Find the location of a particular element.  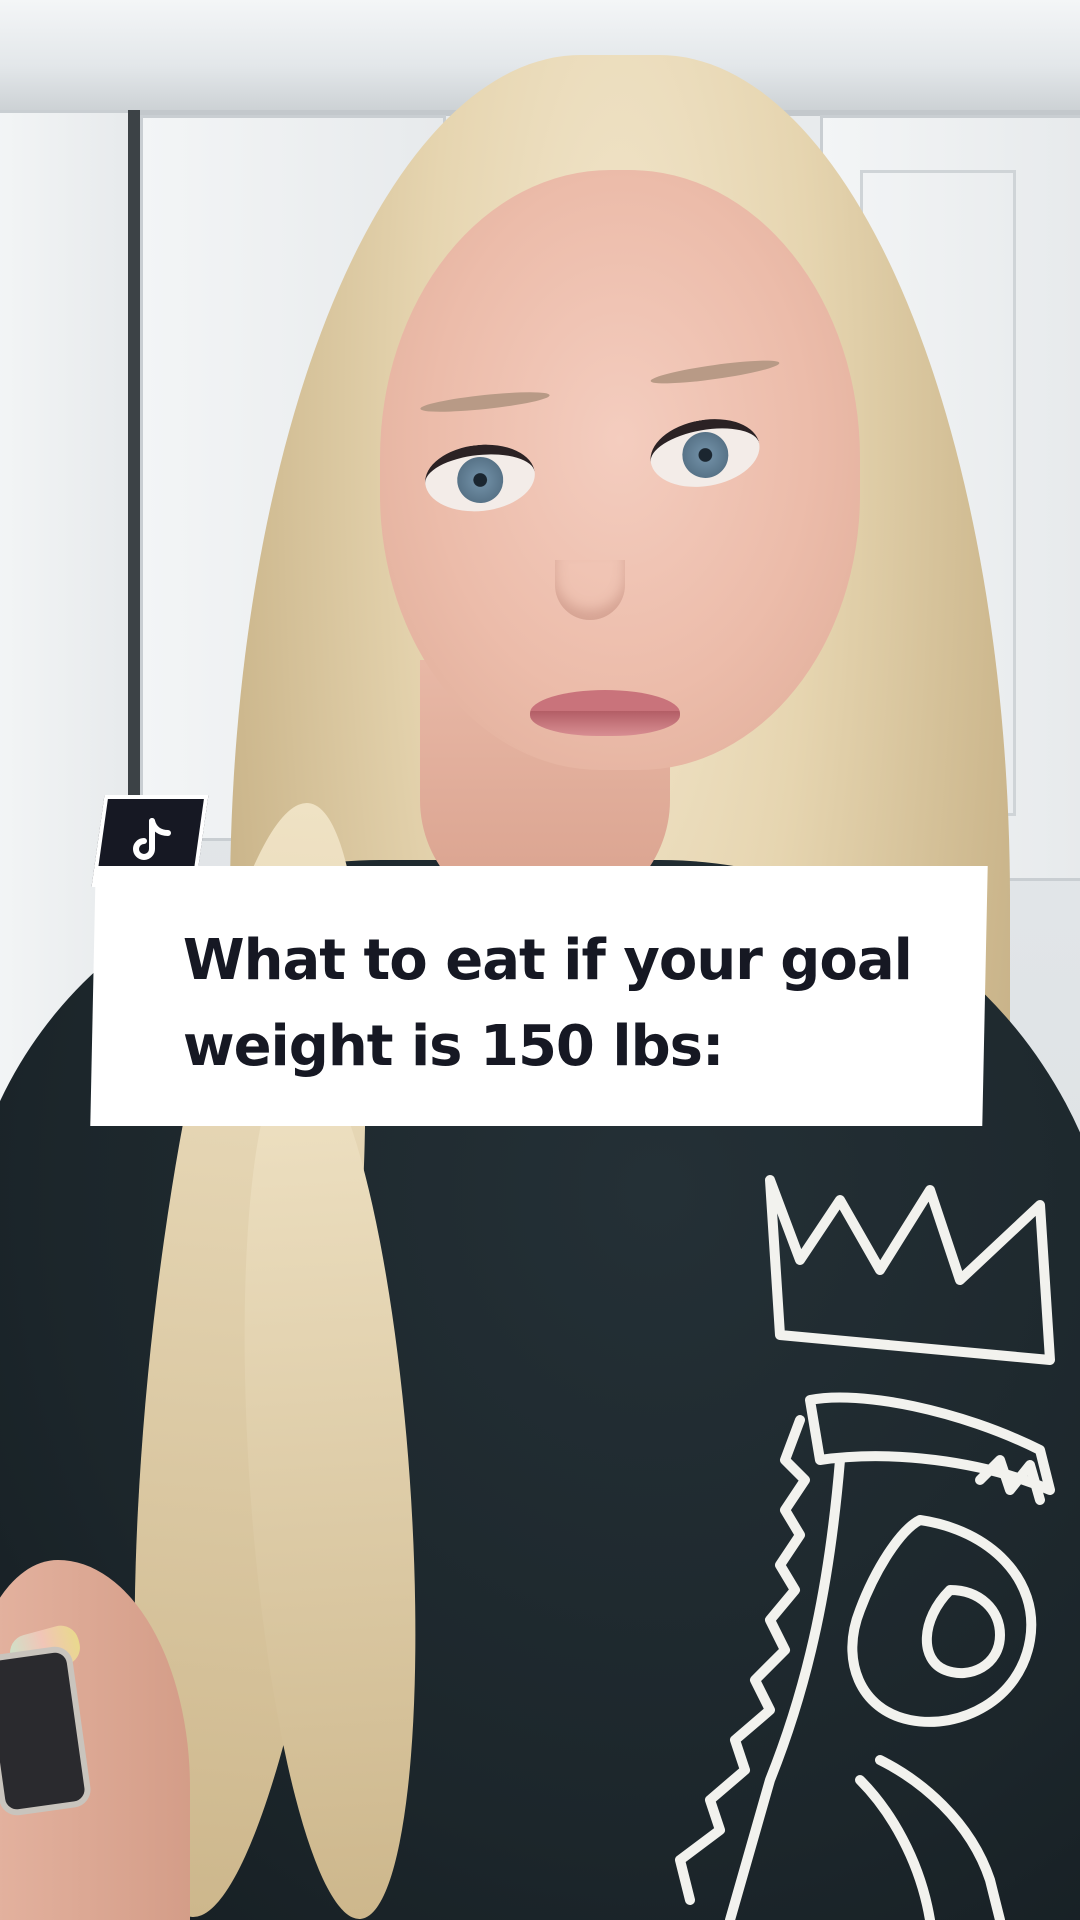

tiktok-note-icon is located at coordinates (152, 839).